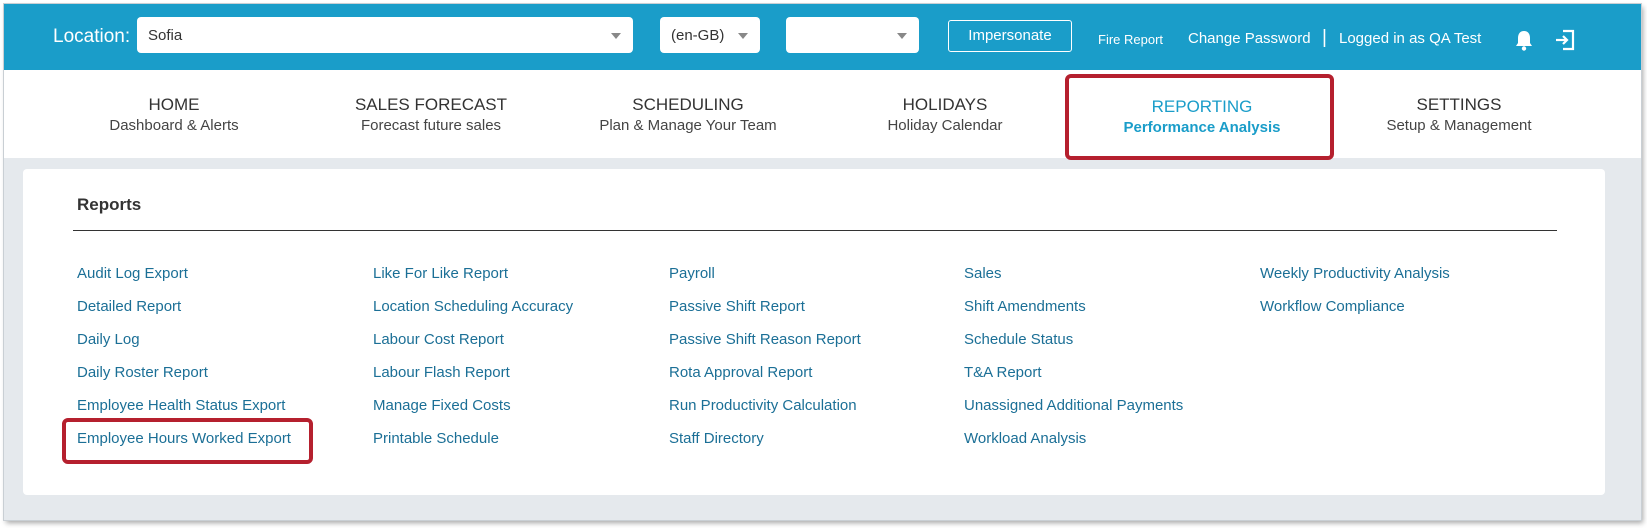 This screenshot has width=1647, height=528. What do you see at coordinates (1355, 281) in the screenshot?
I see `report-link-weekly-productivity-analysis: Weekly Productivity Analysis` at bounding box center [1355, 281].